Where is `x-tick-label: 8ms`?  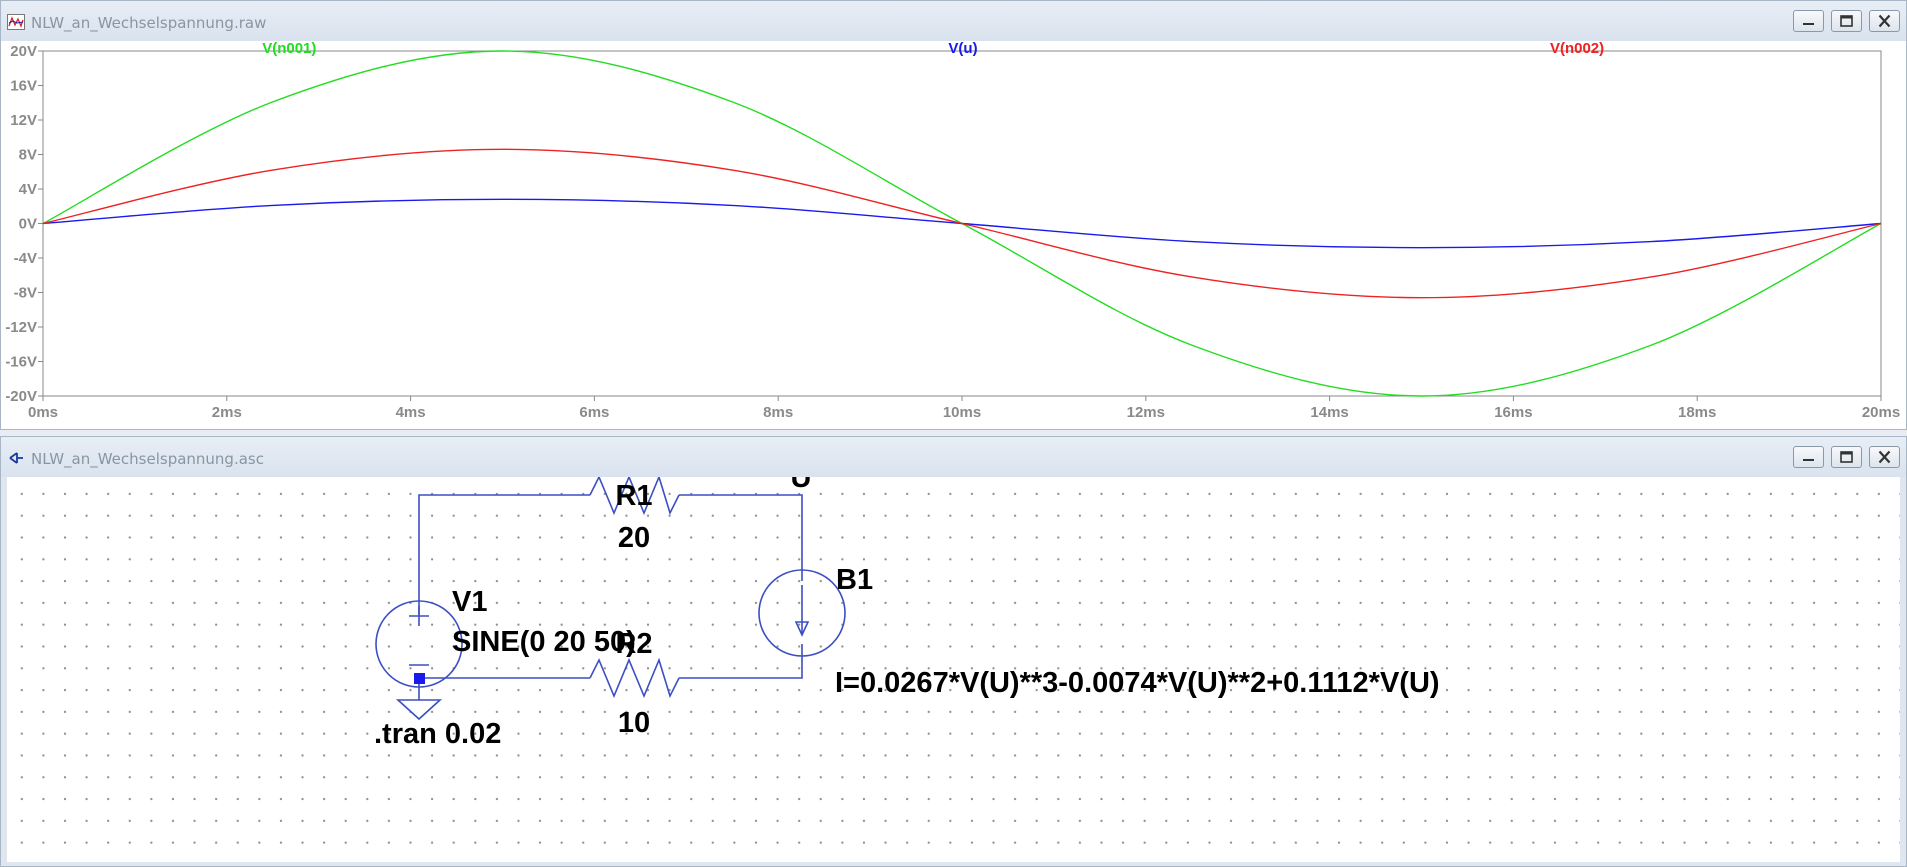 x-tick-label: 8ms is located at coordinates (778, 412).